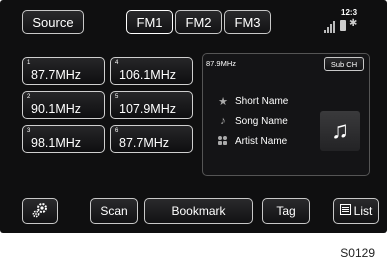  I want to click on artist-name: Artist Name, so click(261, 141).